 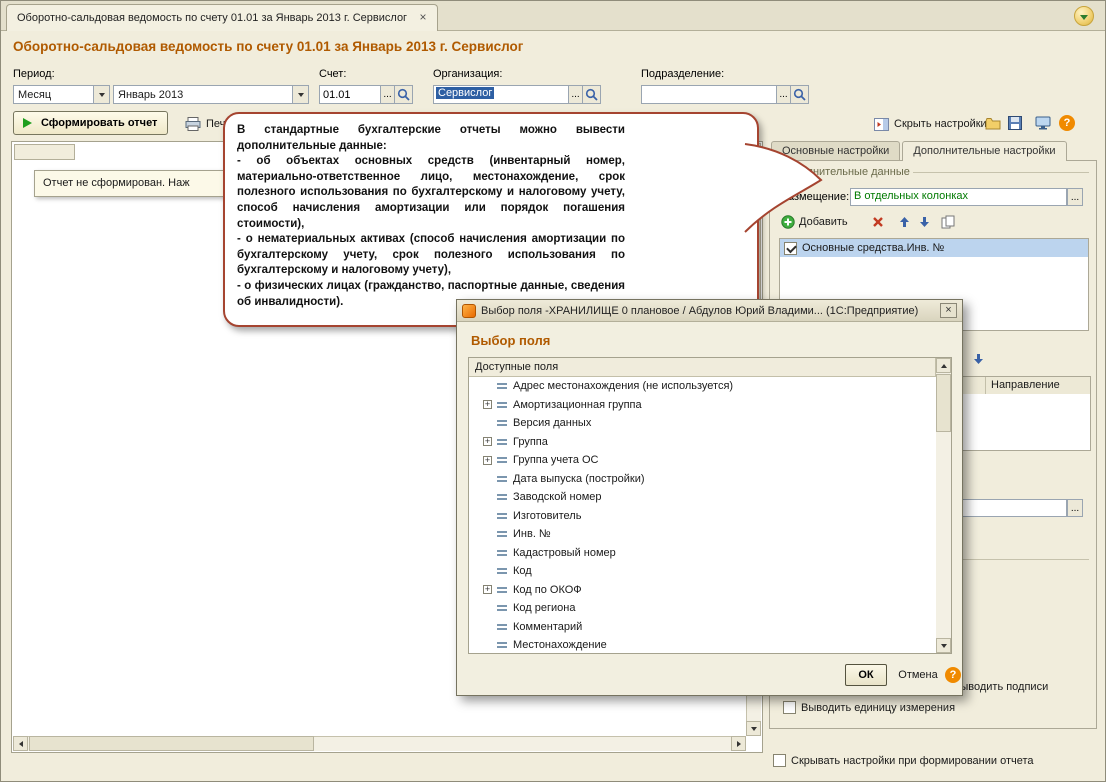 I want to click on period-value: Январь 2013, so click(x=151, y=94).